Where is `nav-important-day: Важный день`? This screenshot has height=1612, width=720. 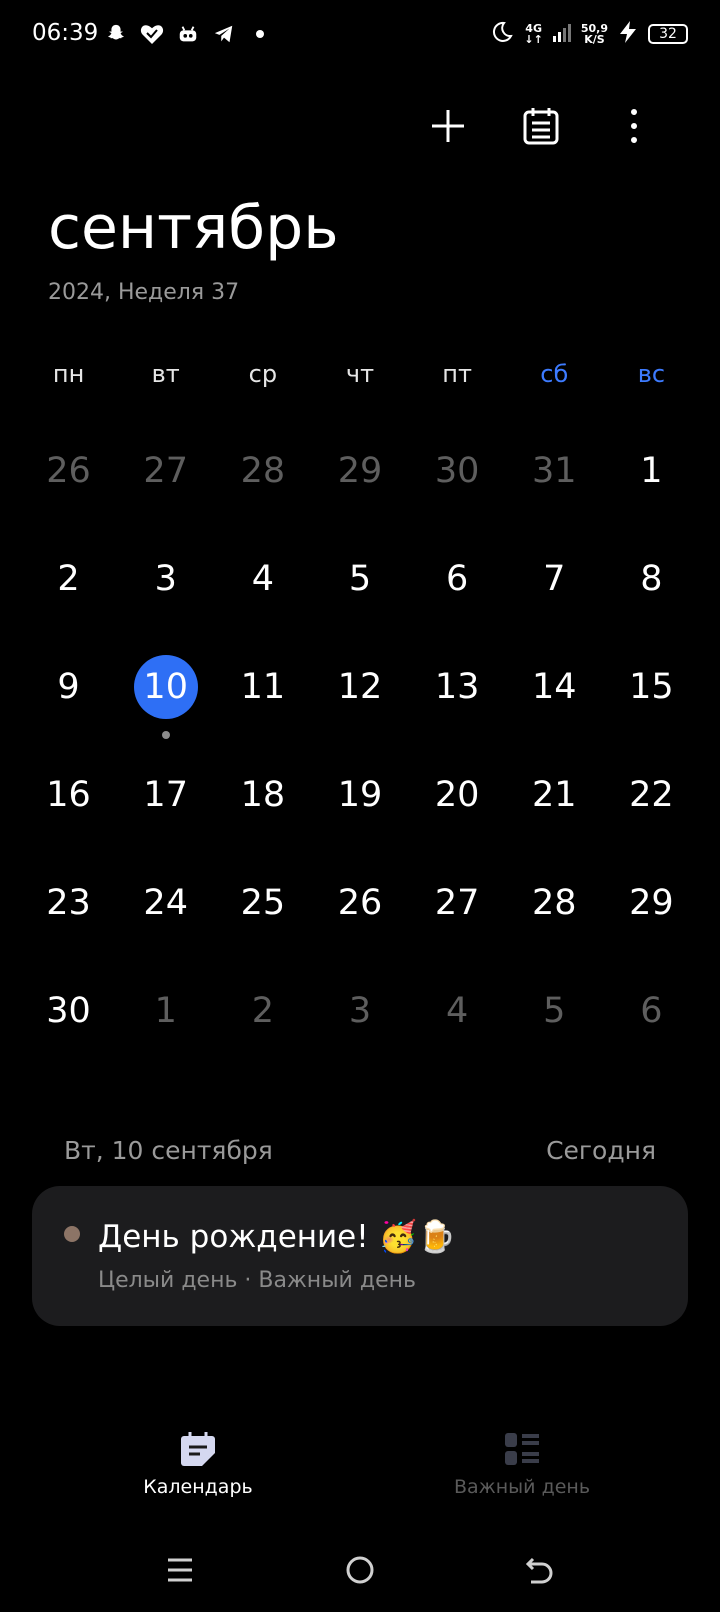 nav-important-day: Важный день is located at coordinates (522, 1464).